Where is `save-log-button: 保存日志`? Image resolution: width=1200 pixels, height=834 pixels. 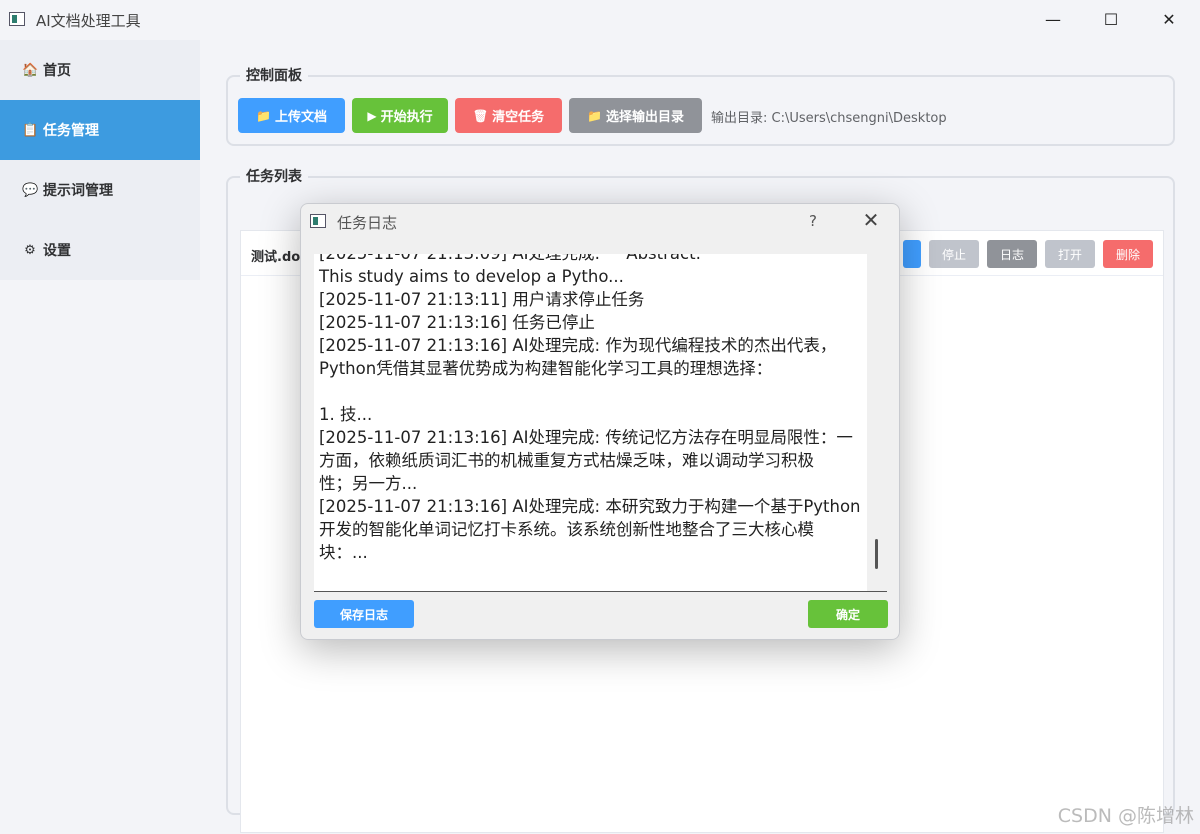 save-log-button: 保存日志 is located at coordinates (364, 614).